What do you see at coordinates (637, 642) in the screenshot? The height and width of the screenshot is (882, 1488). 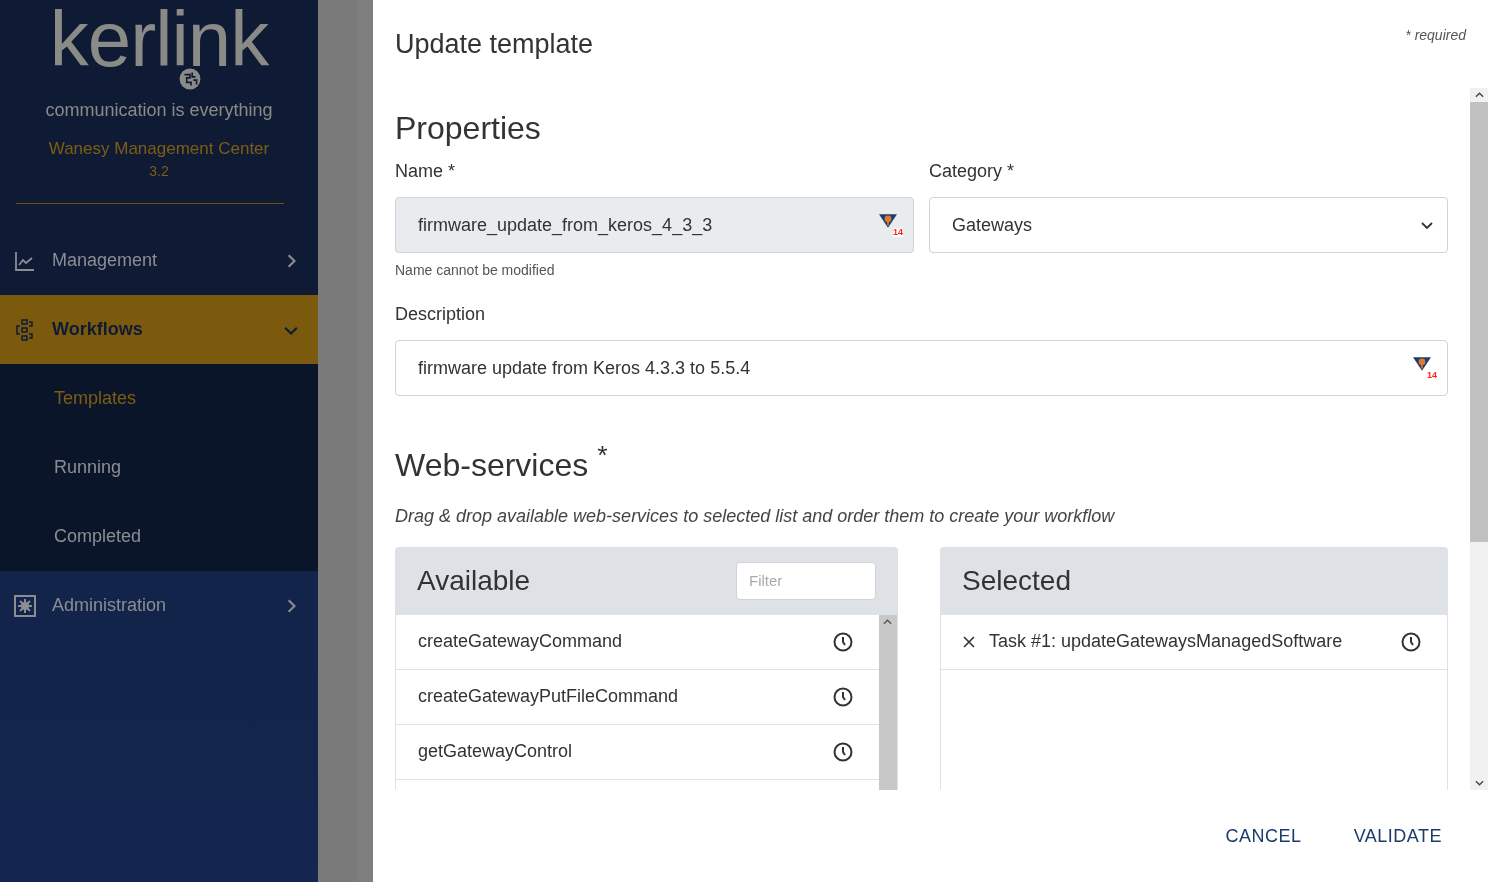 I see `webservice-item: createGatewayCommand` at bounding box center [637, 642].